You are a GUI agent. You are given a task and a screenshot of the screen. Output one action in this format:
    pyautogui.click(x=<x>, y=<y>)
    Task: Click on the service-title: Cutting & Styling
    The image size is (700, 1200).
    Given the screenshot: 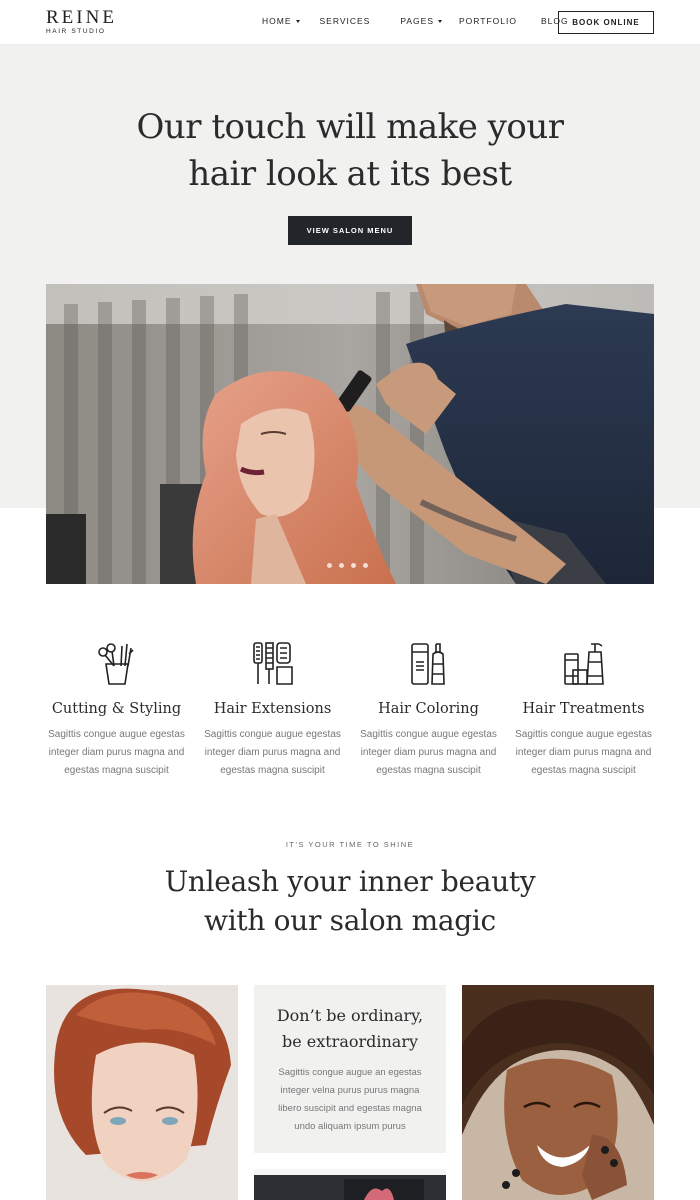 What is the action you would take?
    pyautogui.click(x=116, y=709)
    